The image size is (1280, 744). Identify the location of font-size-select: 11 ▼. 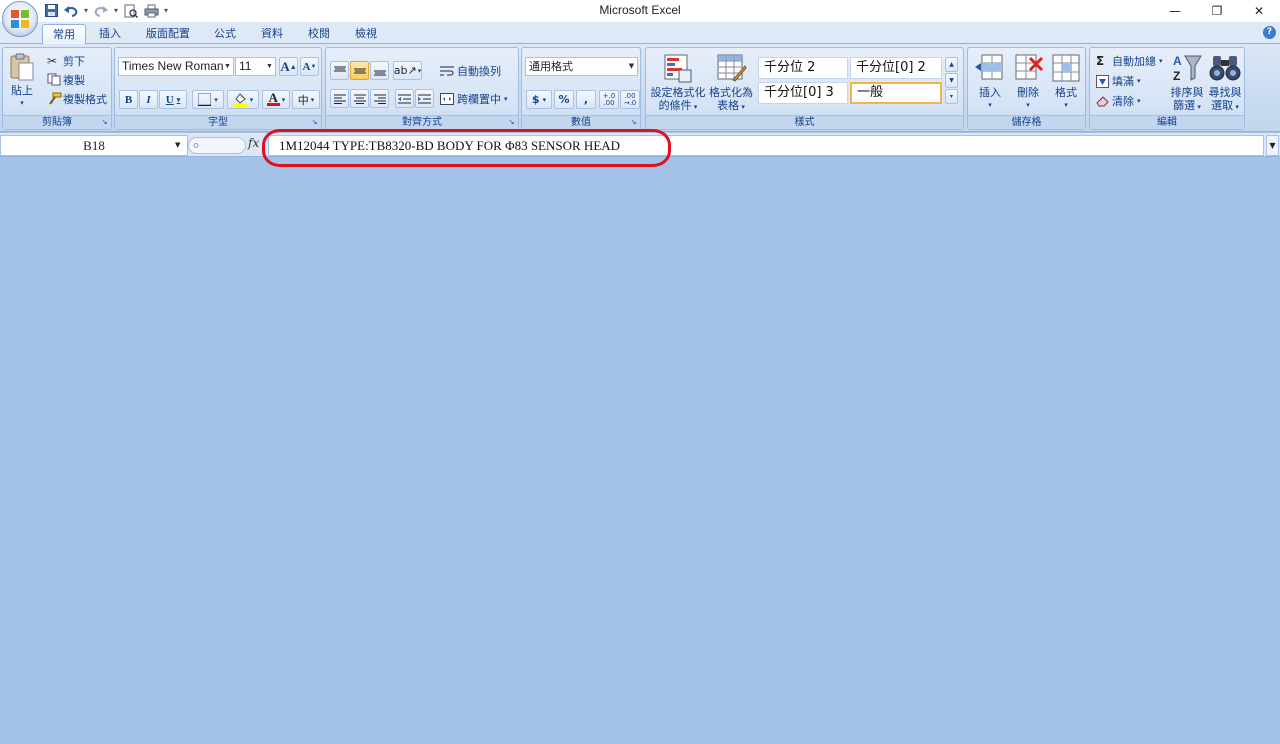
(255, 66).